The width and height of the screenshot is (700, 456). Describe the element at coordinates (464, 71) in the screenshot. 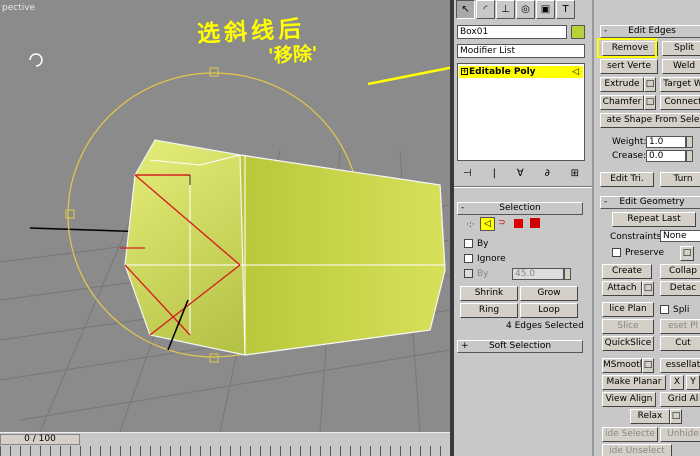

I see `expand-icon: +` at that location.